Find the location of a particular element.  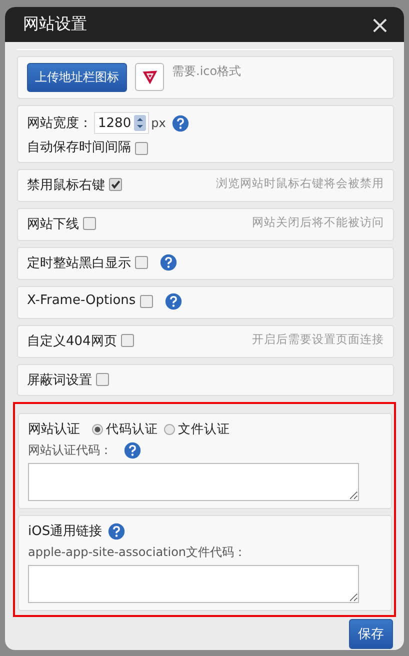

radio-option: 文件认证 is located at coordinates (197, 429).